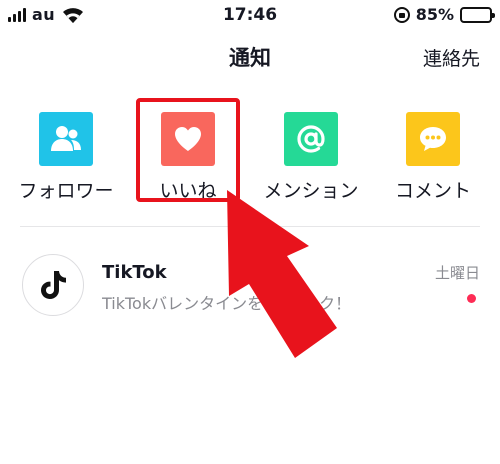  Describe the element at coordinates (457, 273) in the screenshot. I see `notification-date: 土曜日` at that location.